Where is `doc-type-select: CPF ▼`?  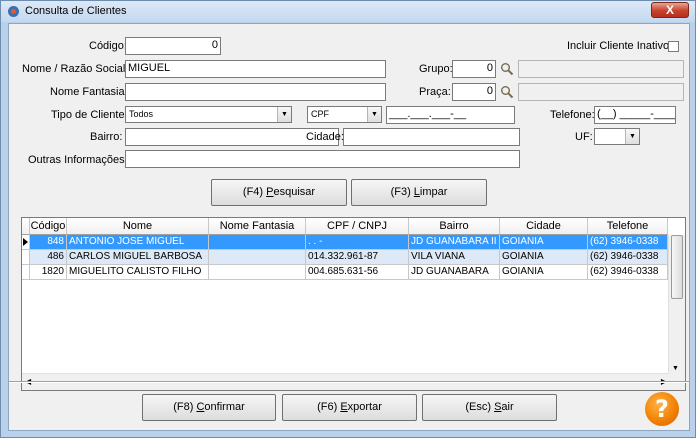
doc-type-select: CPF ▼ is located at coordinates (344, 114).